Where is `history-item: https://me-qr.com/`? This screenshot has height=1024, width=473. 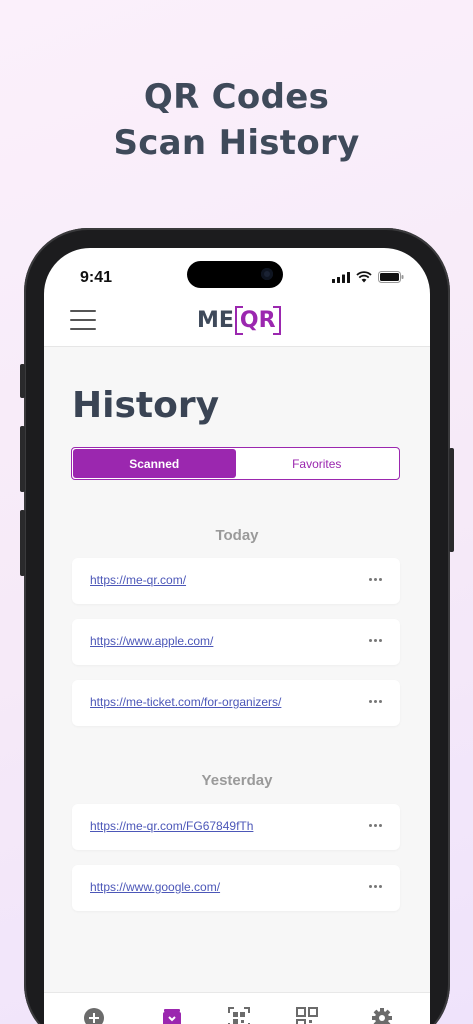
history-item: https://me-qr.com/ is located at coordinates (236, 581).